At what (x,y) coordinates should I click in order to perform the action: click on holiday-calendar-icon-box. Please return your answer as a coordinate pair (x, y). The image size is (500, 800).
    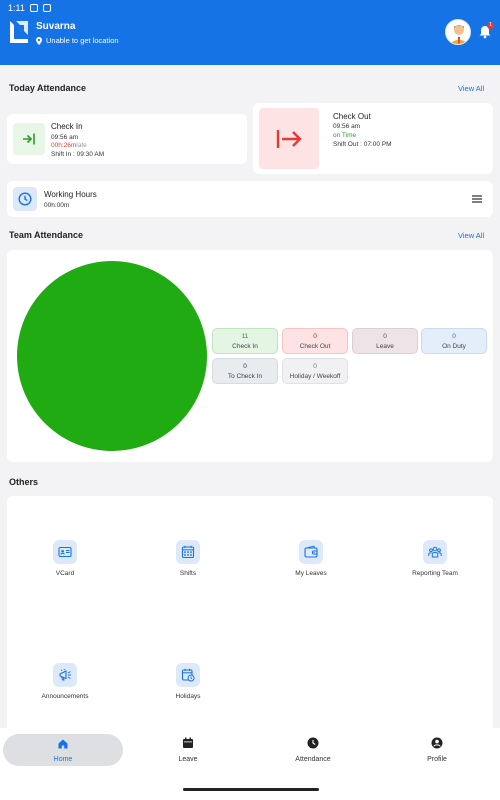
    Looking at the image, I should click on (188, 675).